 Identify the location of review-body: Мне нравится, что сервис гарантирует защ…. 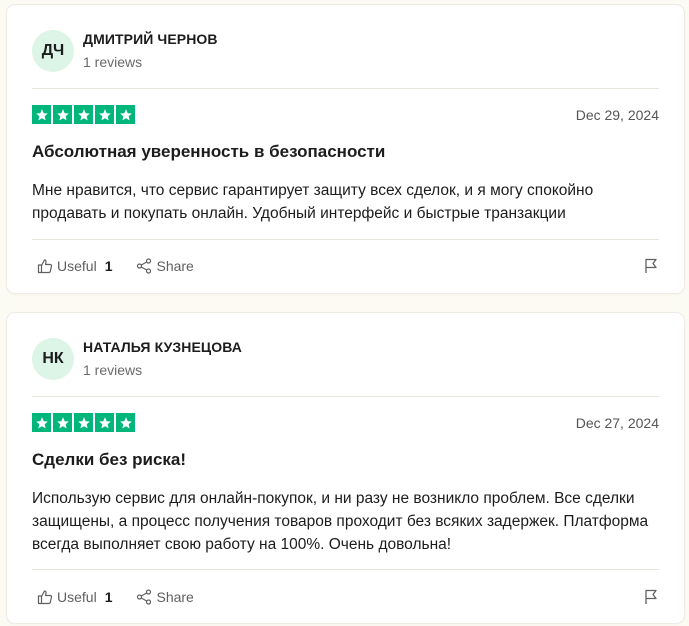
(313, 202).